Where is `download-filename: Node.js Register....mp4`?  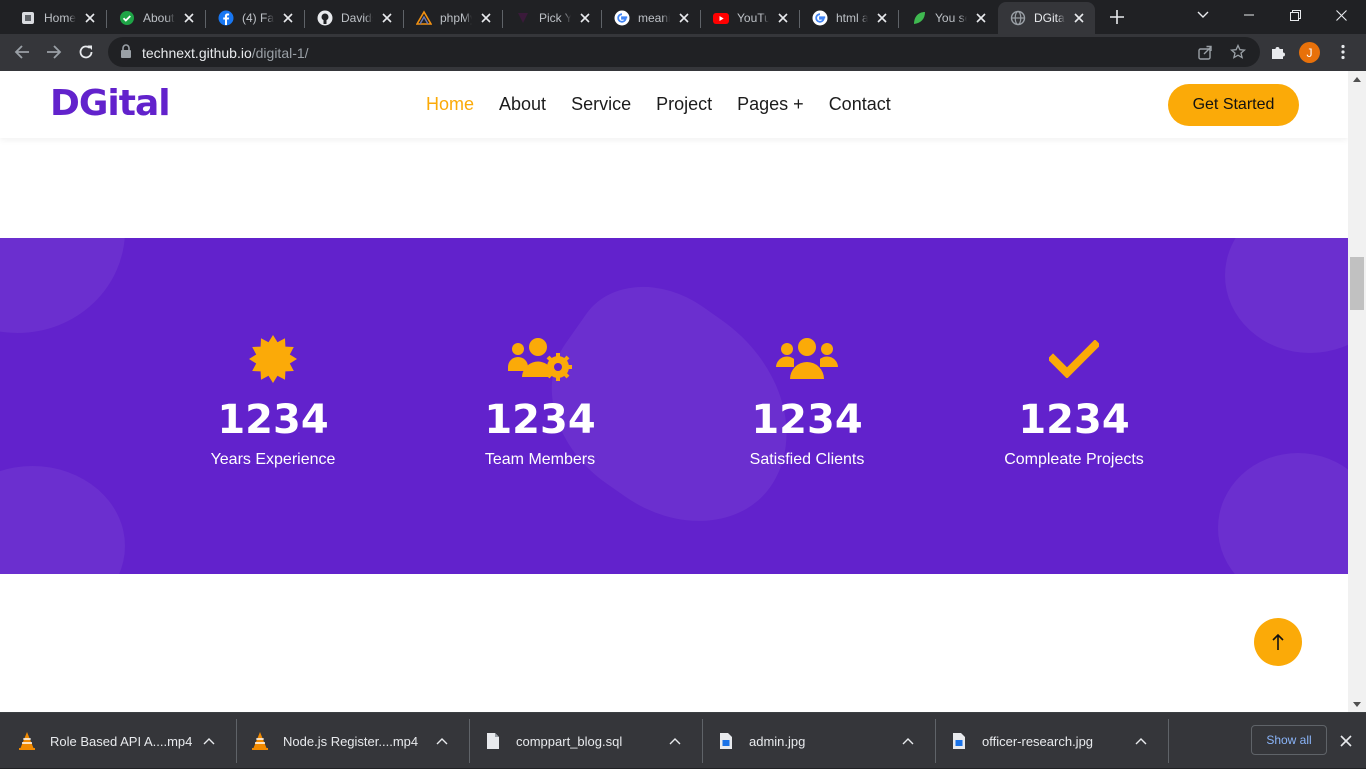 download-filename: Node.js Register....mp4 is located at coordinates (351, 741).